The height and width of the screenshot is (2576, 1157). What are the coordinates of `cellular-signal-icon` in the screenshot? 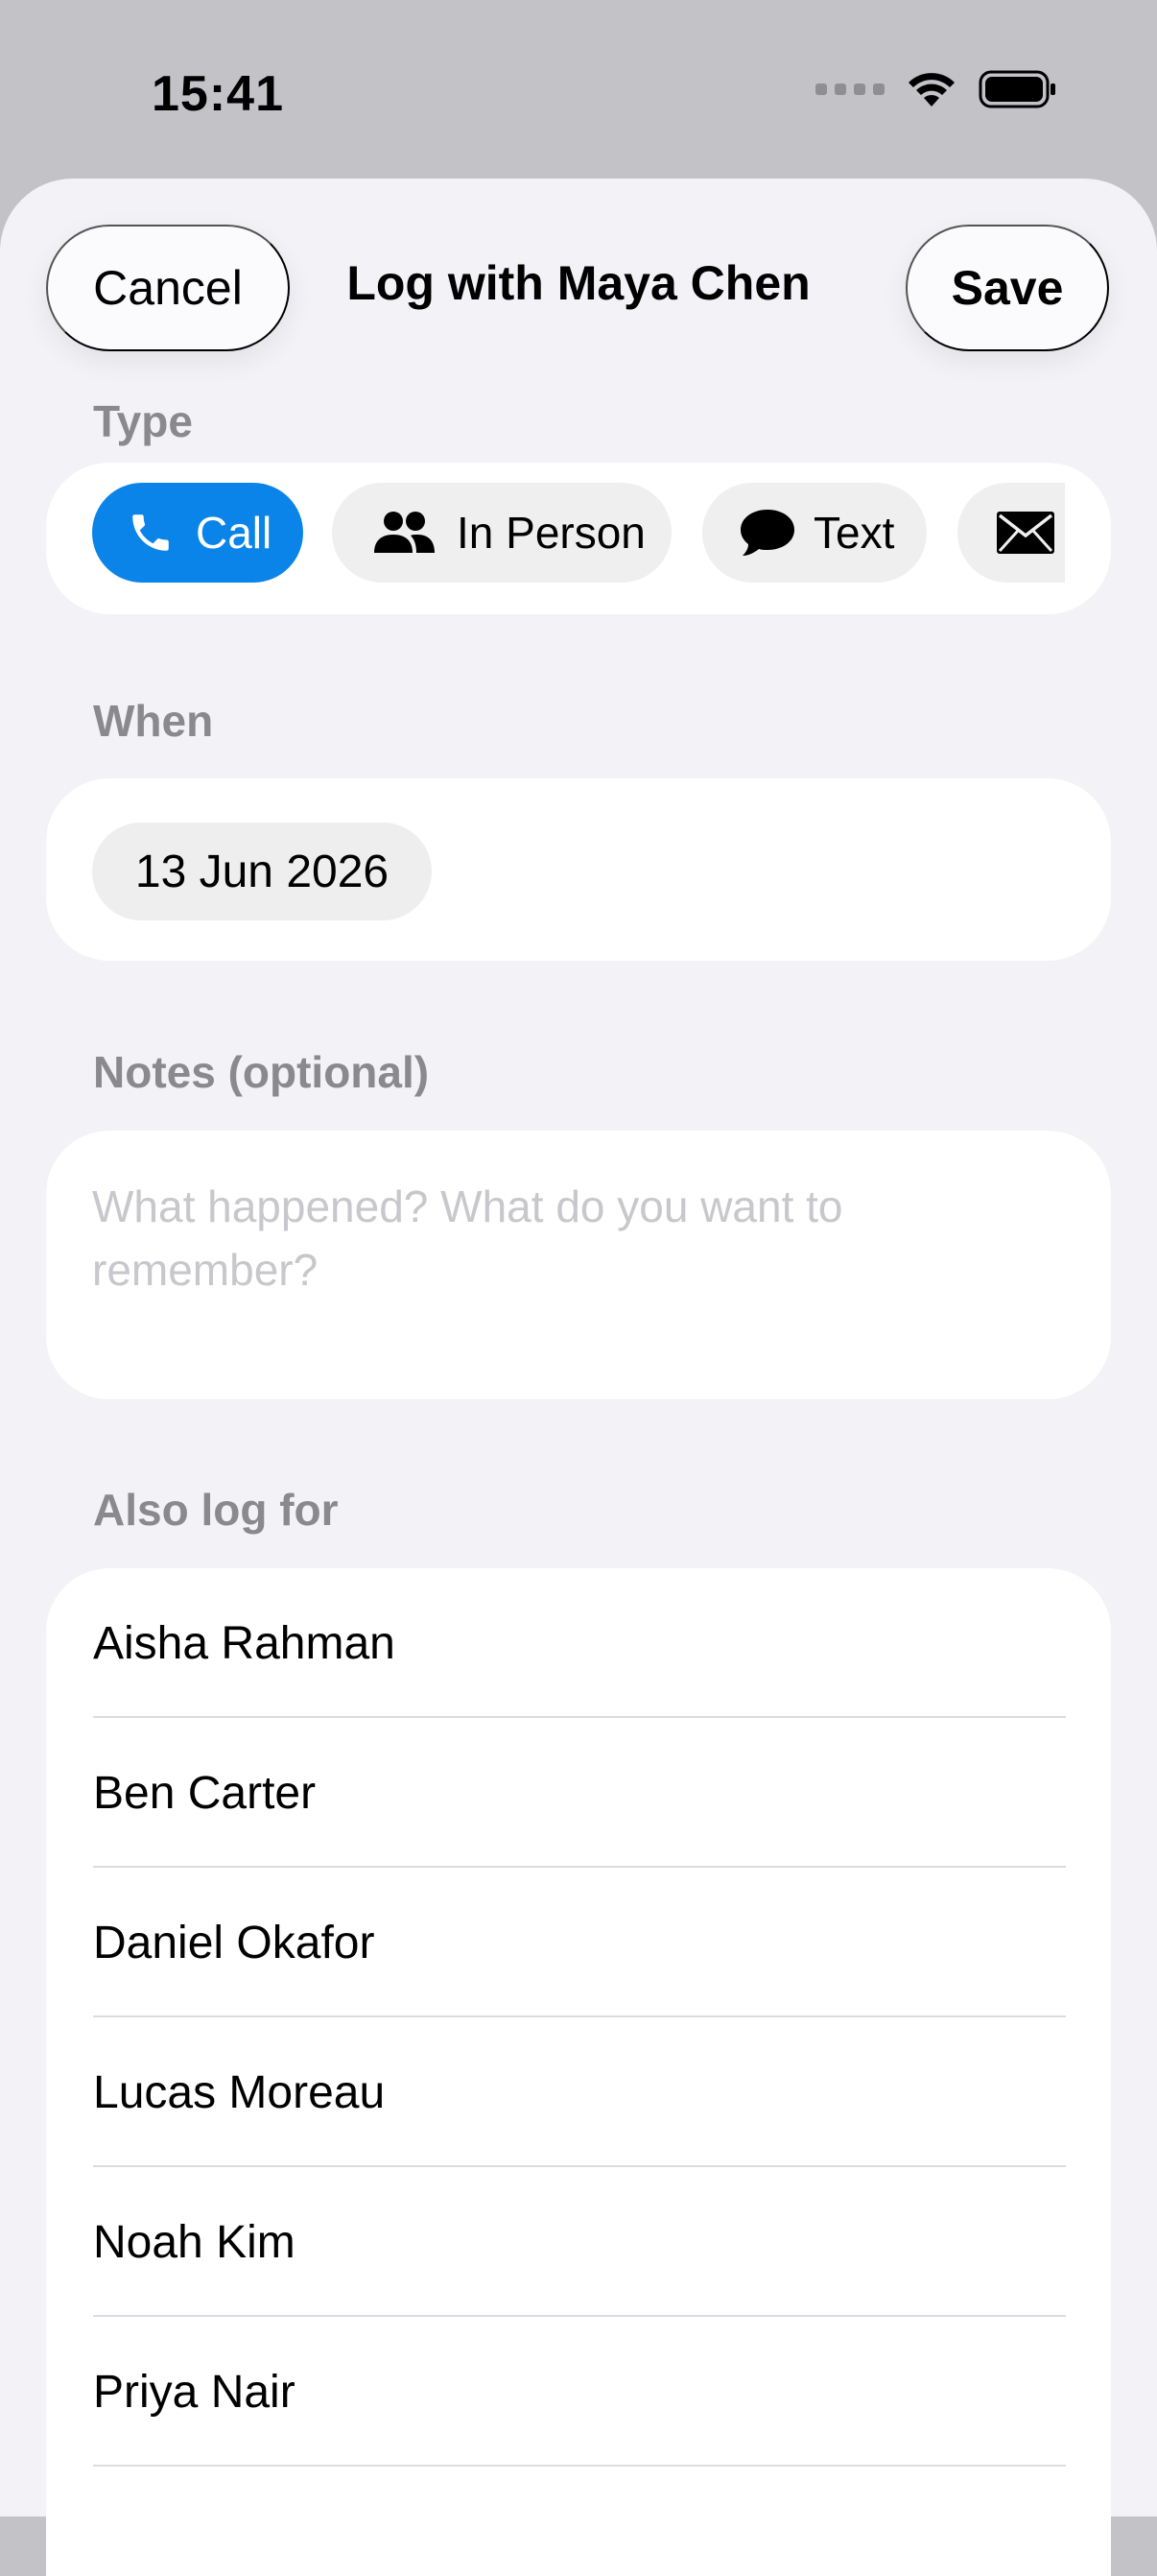 It's located at (850, 89).